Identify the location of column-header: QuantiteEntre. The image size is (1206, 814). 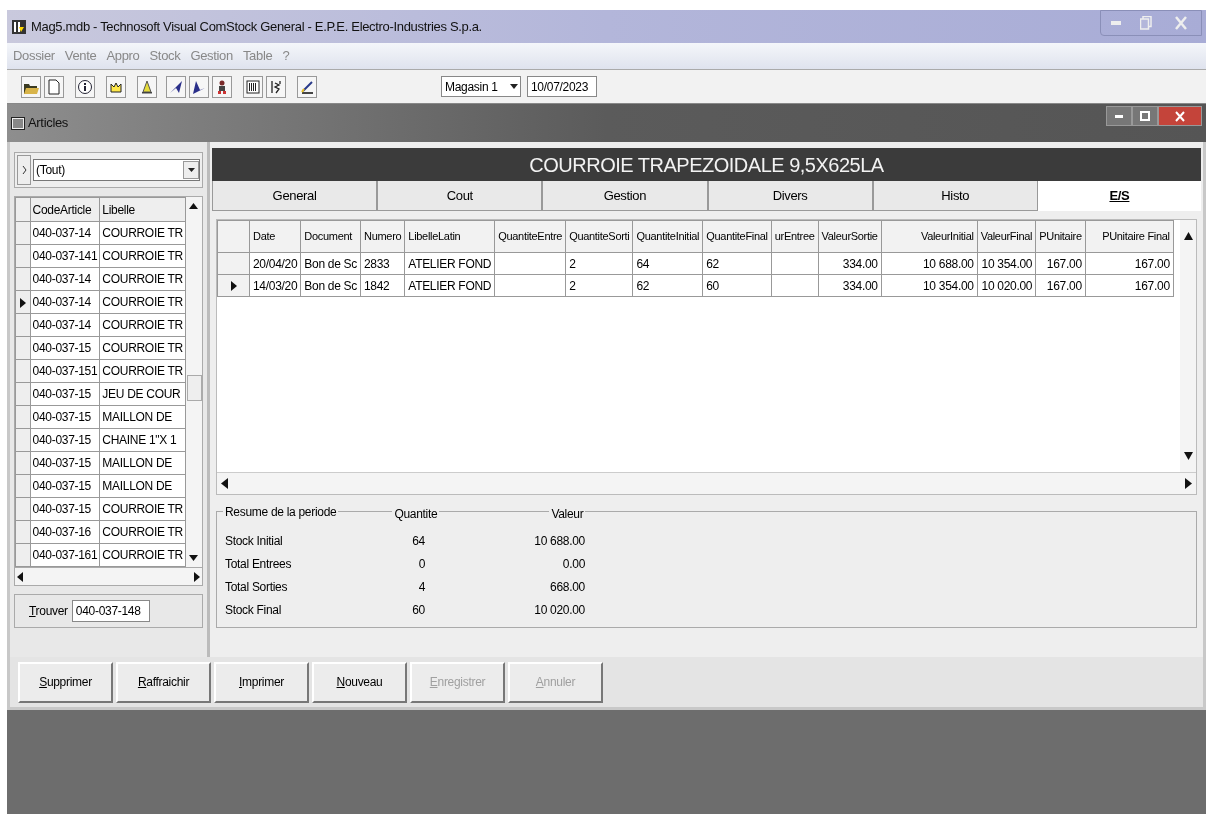
(530, 236).